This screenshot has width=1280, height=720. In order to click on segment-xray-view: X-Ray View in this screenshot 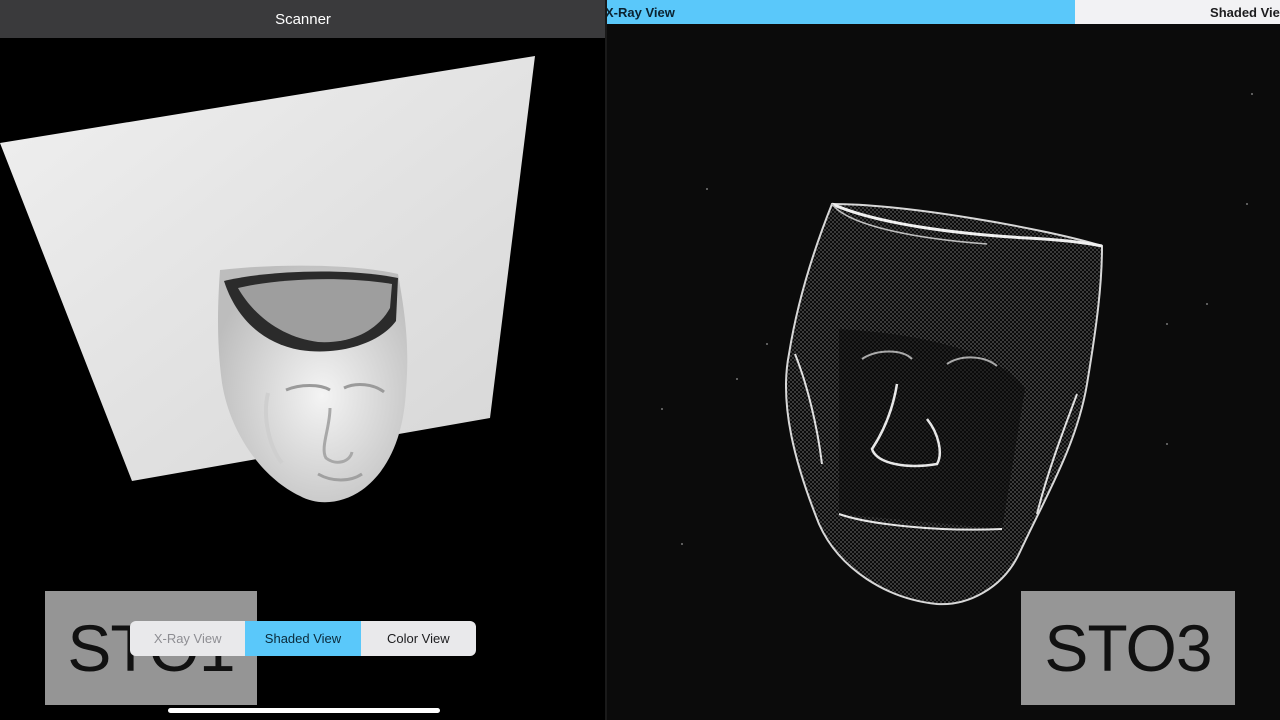, I will do `click(187, 638)`.